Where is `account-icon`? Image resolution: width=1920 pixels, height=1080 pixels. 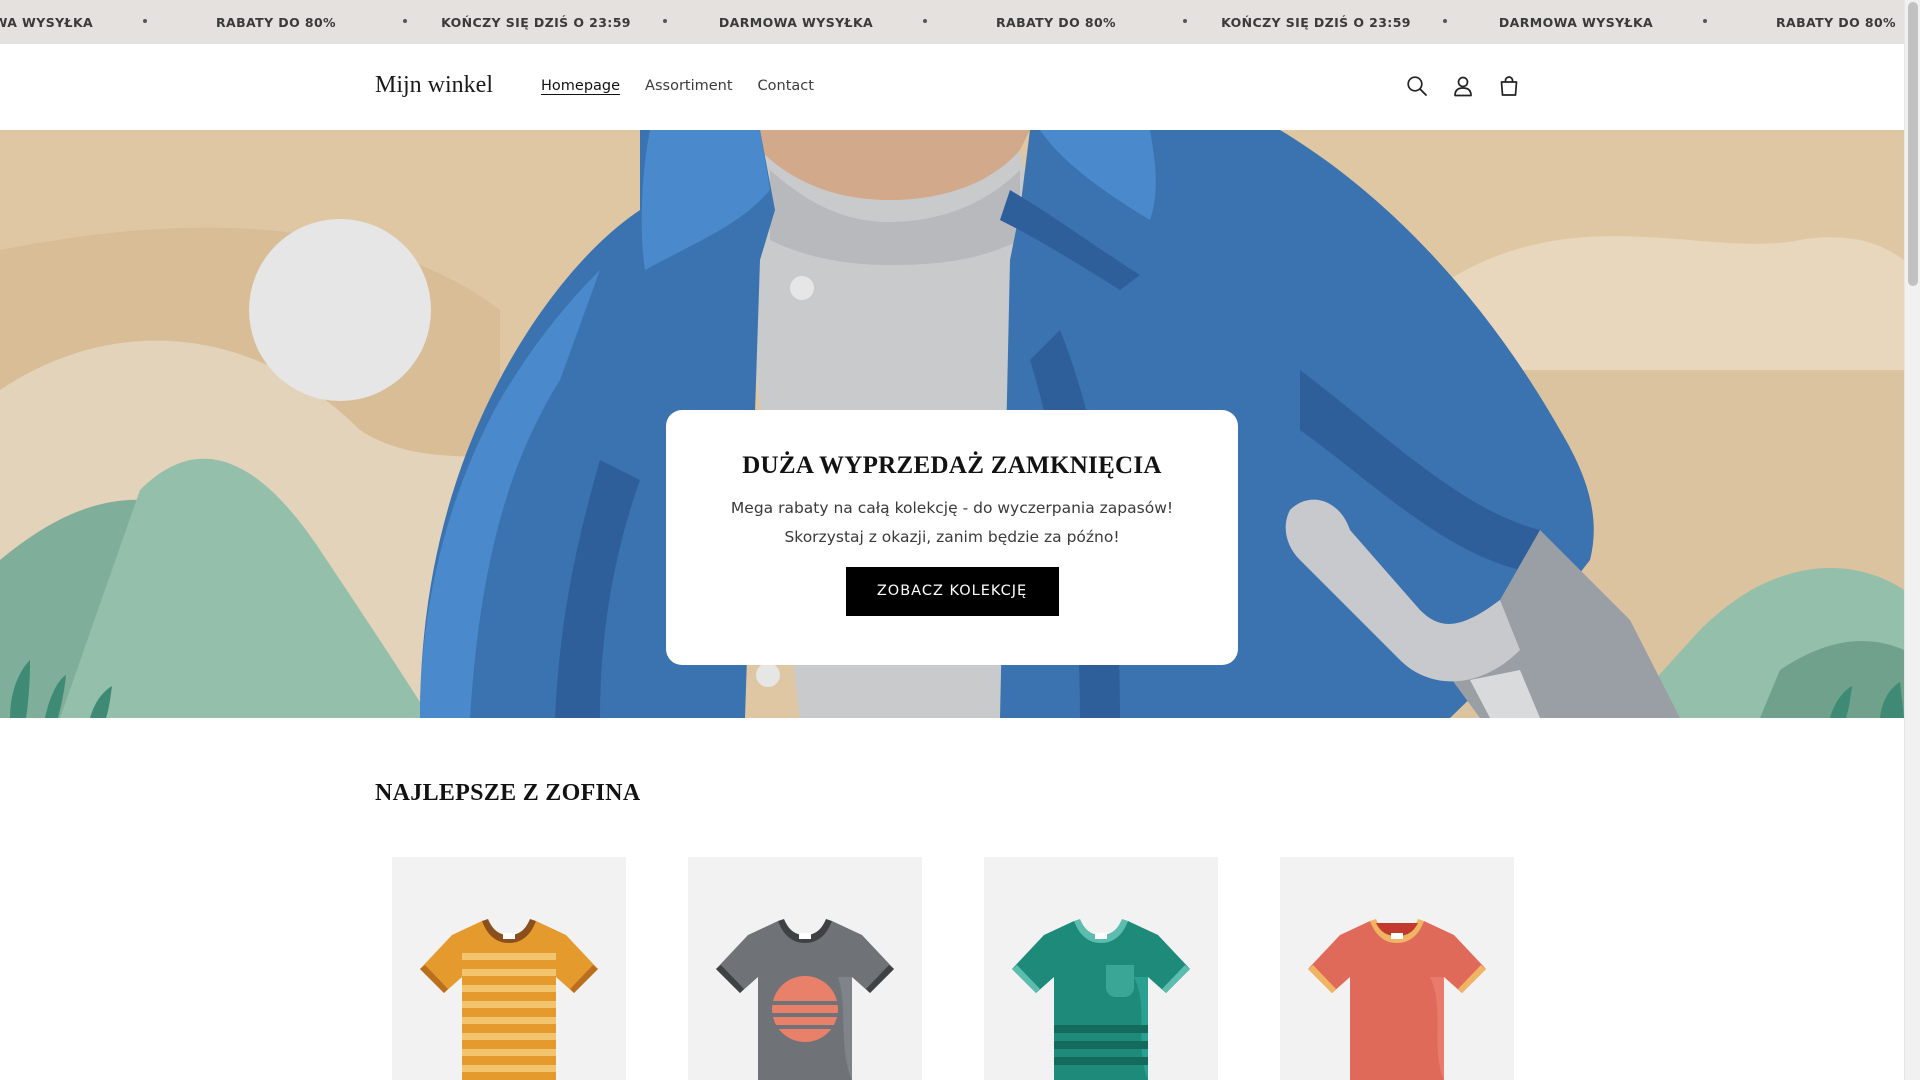
account-icon is located at coordinates (1463, 86).